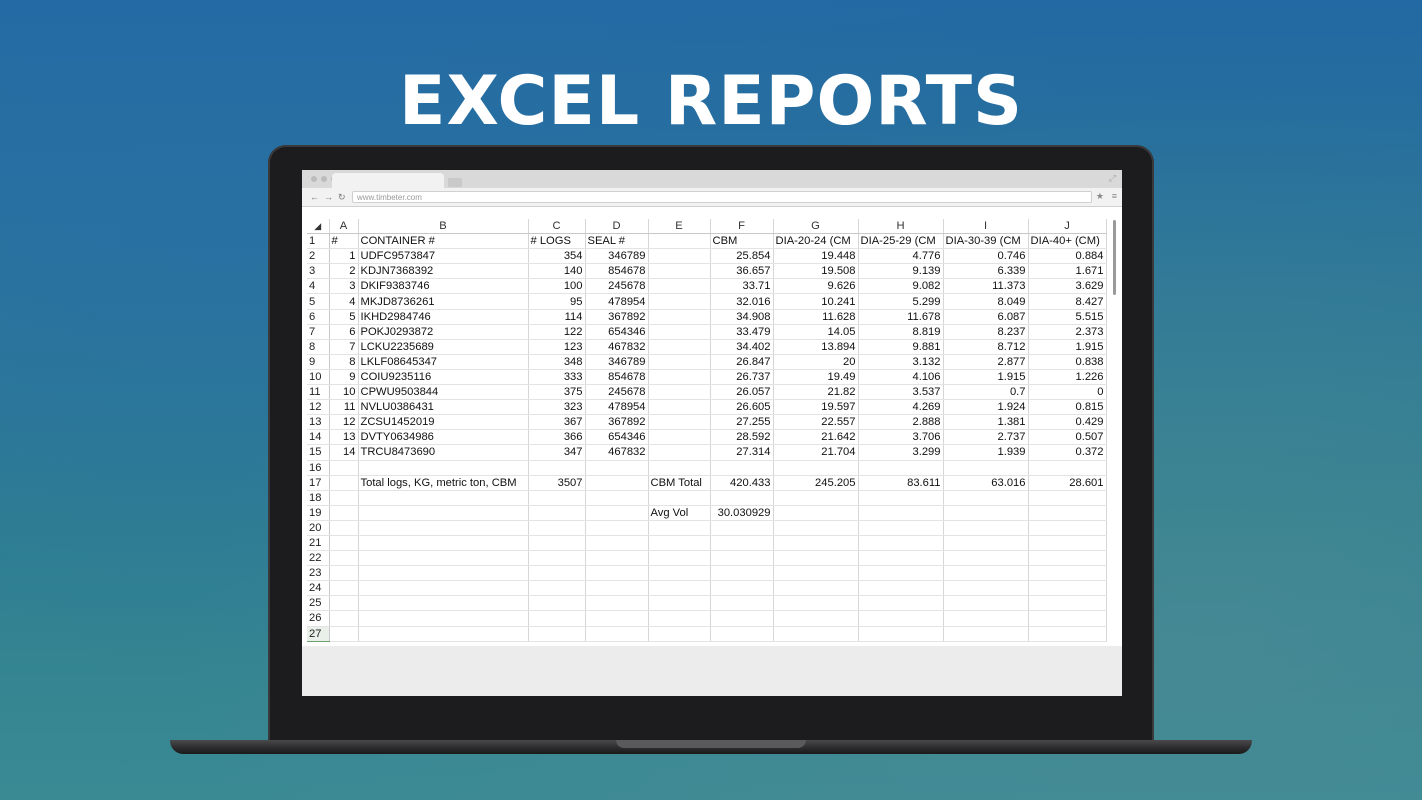 The width and height of the screenshot is (1422, 800). What do you see at coordinates (443, 256) in the screenshot?
I see `sheet-cell: UDFC9573847` at bounding box center [443, 256].